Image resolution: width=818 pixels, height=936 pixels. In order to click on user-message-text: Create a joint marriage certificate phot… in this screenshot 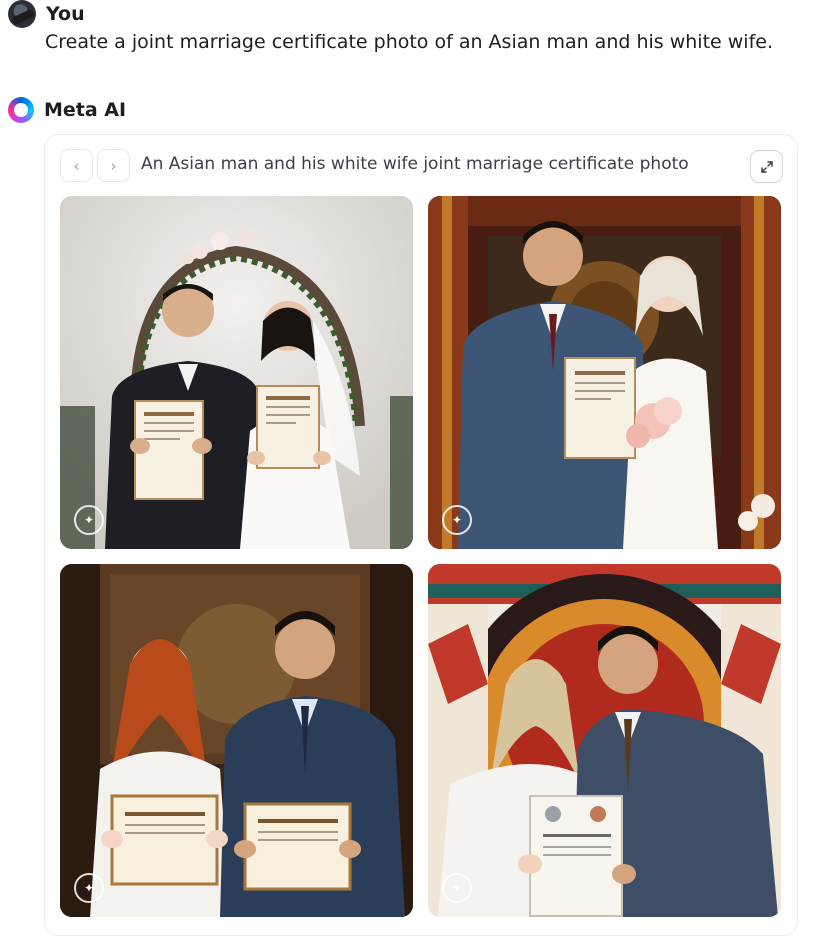, I will do `click(409, 42)`.